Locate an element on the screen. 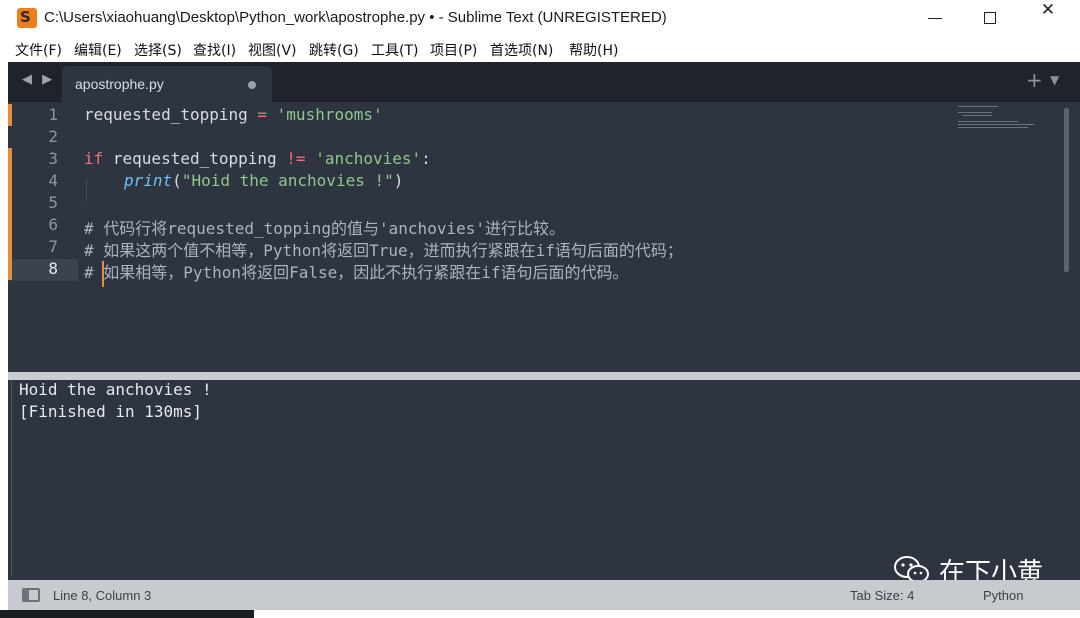 This screenshot has height=618, width=1080. menu-project: 项目(P) is located at coordinates (453, 50).